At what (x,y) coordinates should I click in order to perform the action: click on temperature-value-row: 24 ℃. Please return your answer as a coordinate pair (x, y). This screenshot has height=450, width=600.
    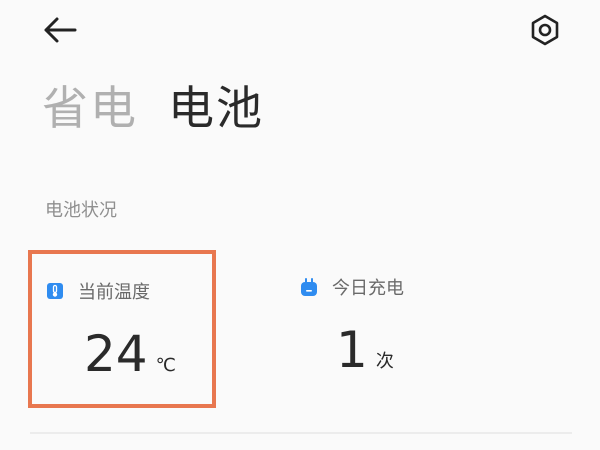
    Looking at the image, I should click on (130, 354).